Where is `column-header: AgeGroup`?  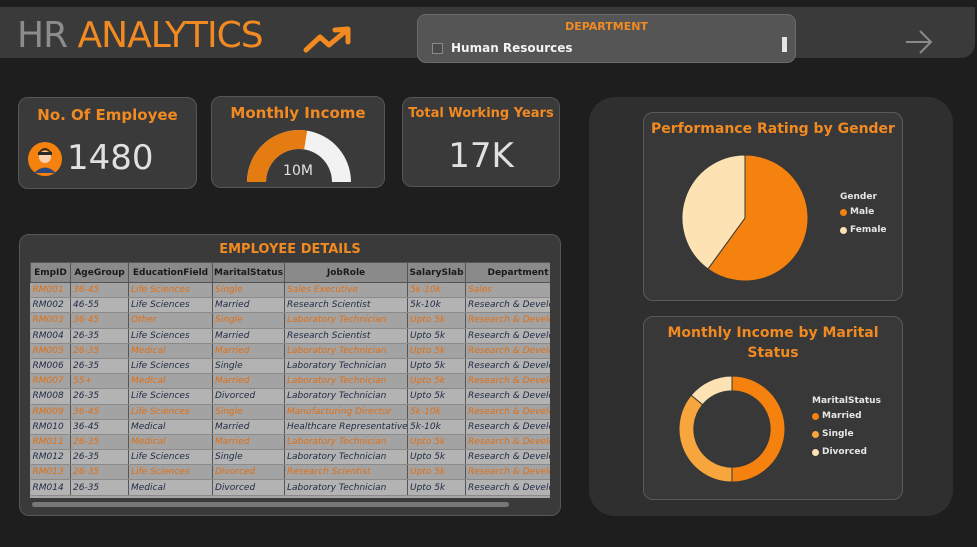
column-header: AgeGroup is located at coordinates (99, 272).